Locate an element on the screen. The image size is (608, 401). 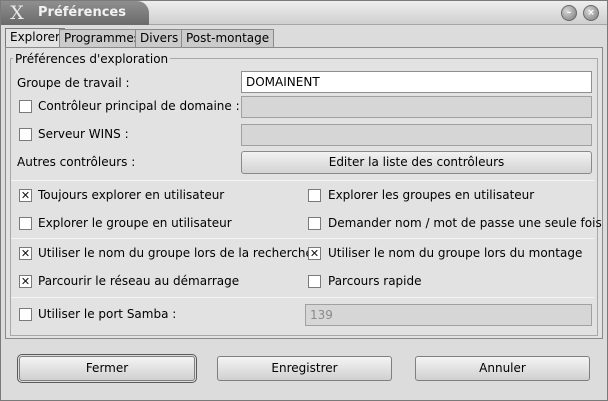
cancel-button: Annuler is located at coordinates (502, 368).